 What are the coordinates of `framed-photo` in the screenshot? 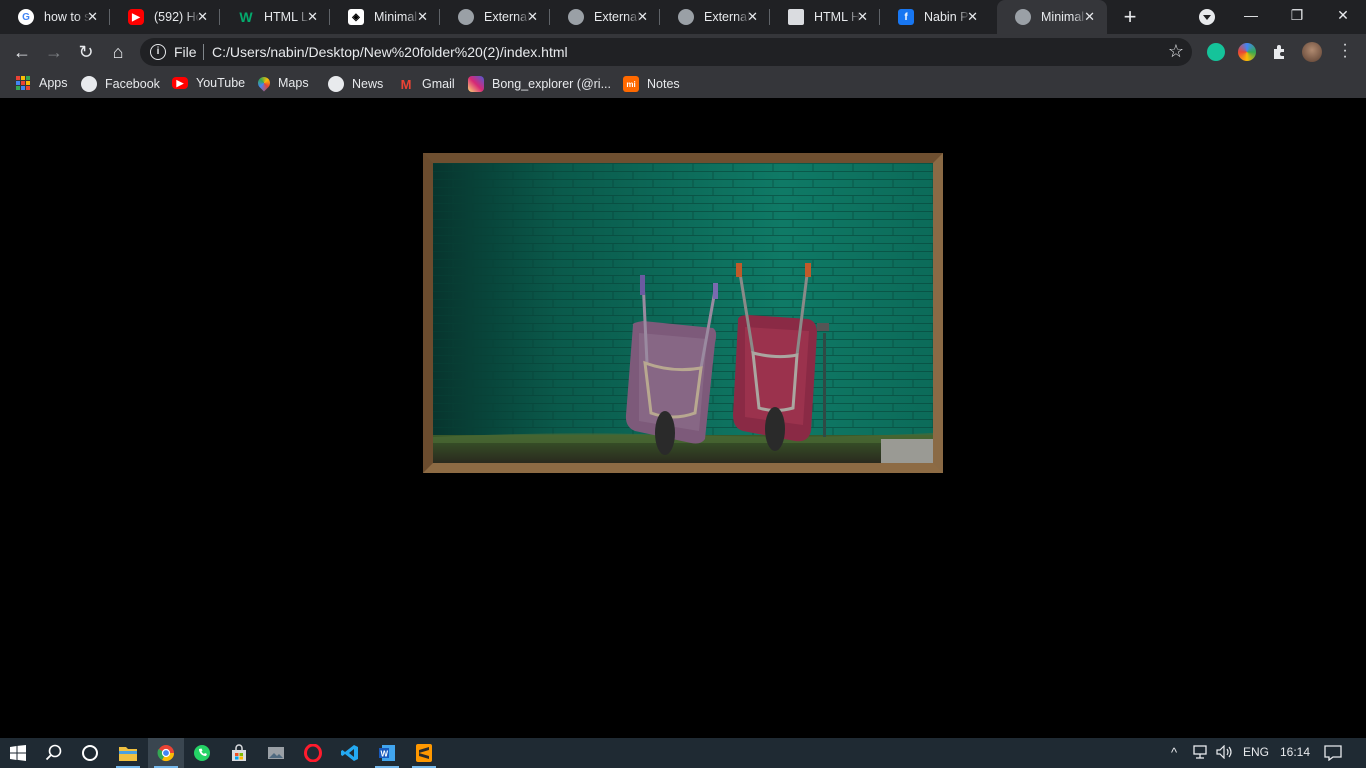 It's located at (683, 313).